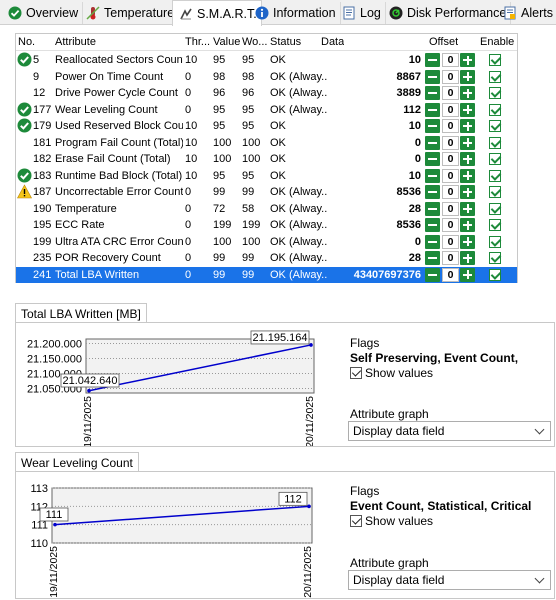 The height and width of the screenshot is (600, 556). Describe the element at coordinates (447, 13) in the screenshot. I see `tab-disk-performance: Disk Performance` at that location.